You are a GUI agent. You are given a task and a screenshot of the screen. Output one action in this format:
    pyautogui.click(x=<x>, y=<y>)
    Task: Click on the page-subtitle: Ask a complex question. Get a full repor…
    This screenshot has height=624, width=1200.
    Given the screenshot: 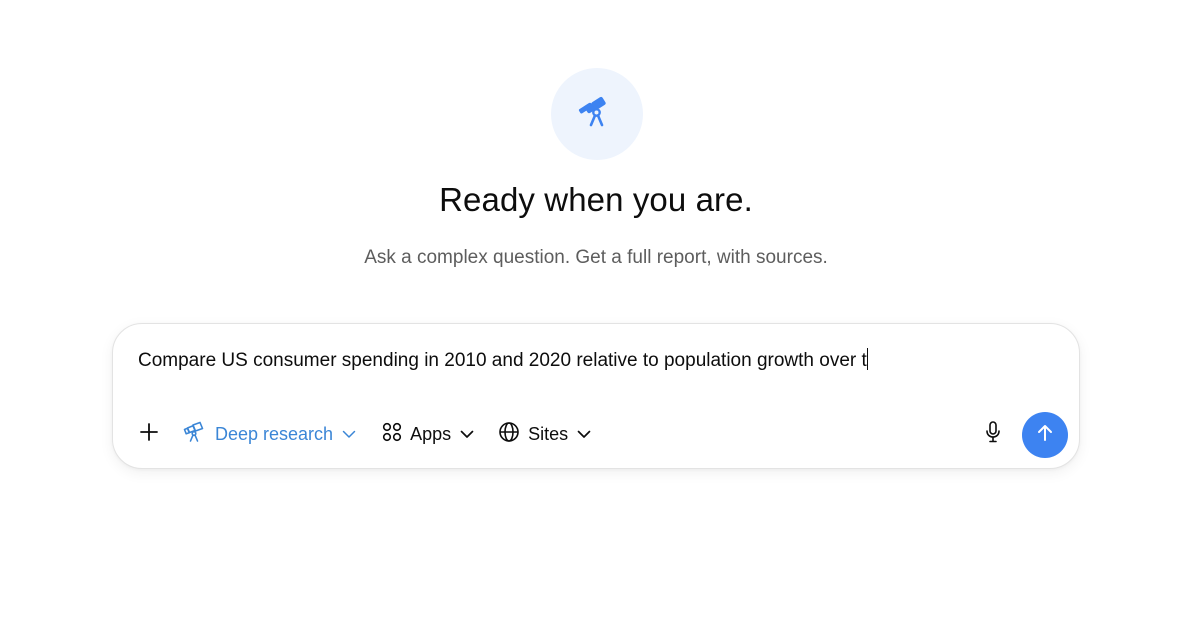 What is the action you would take?
    pyautogui.click(x=596, y=257)
    